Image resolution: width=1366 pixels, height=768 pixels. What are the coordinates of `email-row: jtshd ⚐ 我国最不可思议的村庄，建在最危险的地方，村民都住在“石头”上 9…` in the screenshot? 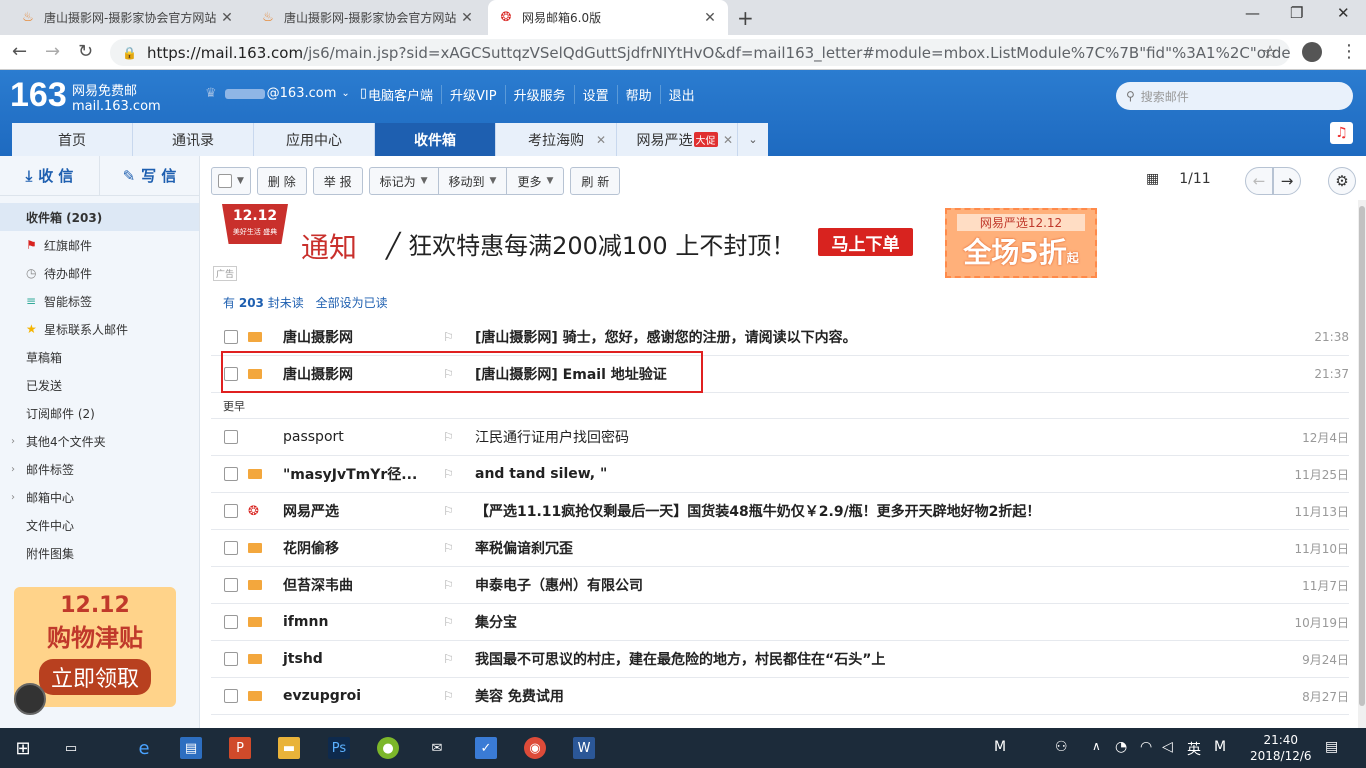 It's located at (780, 659).